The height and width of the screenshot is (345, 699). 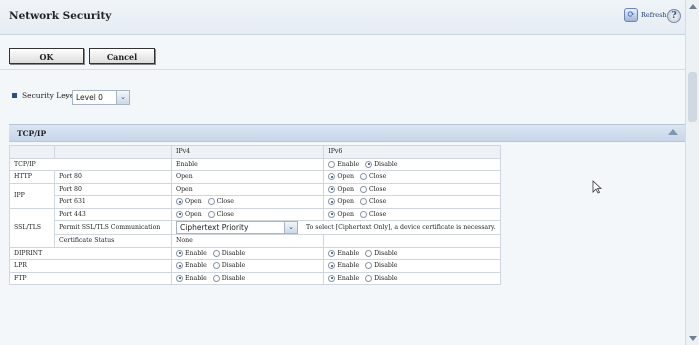 I want to click on row-label: FTP, so click(x=90, y=278).